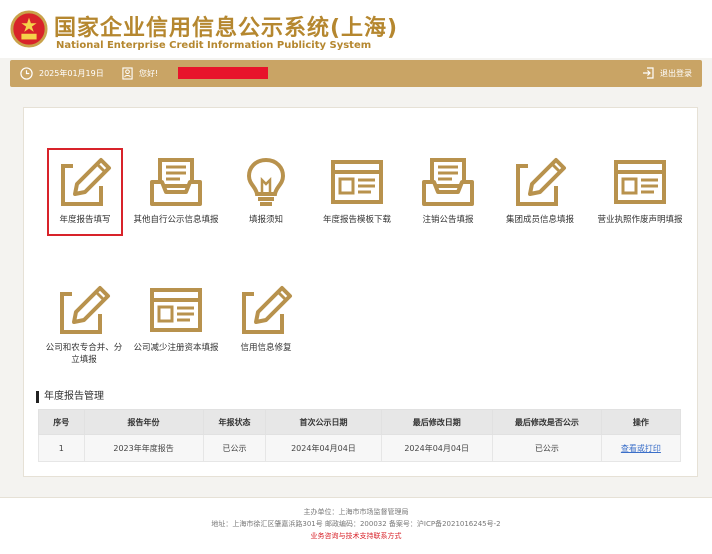 This screenshot has width=712, height=554. I want to click on view-print-link: 查看或打印, so click(641, 448).